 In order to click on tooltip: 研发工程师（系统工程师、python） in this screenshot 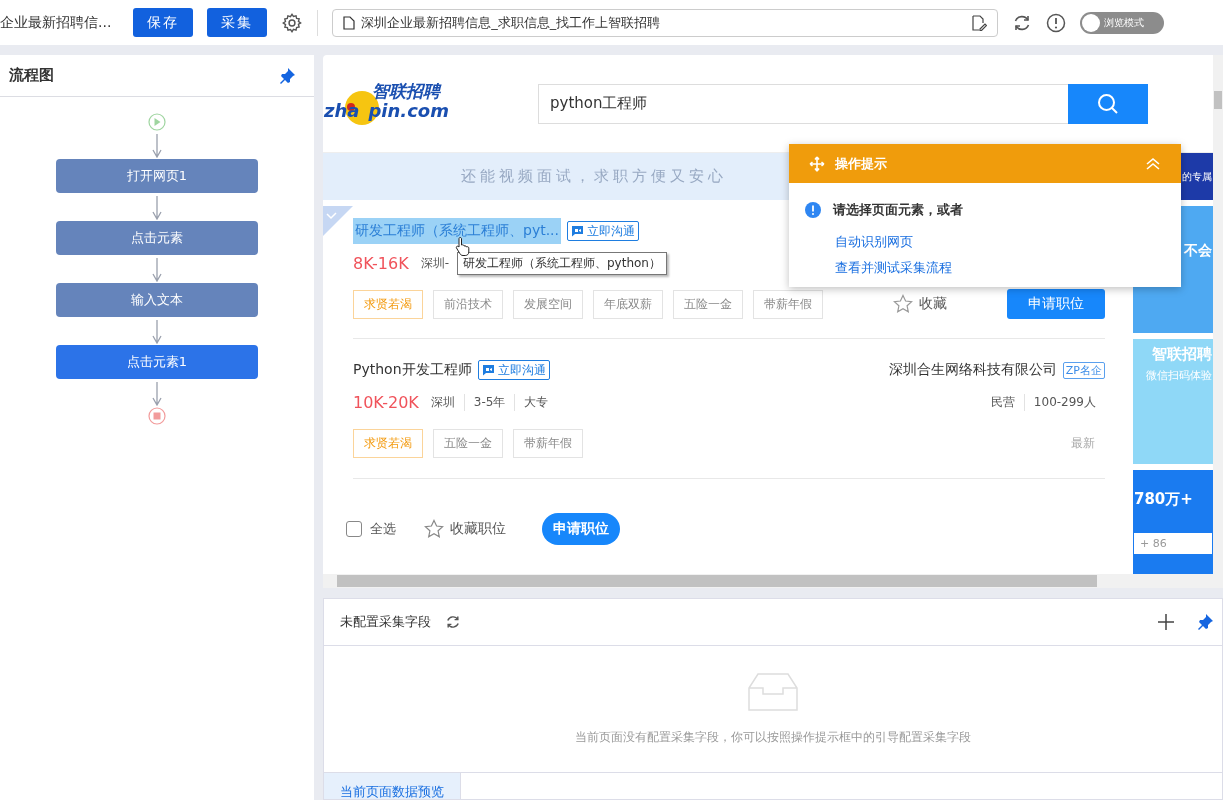, I will do `click(562, 263)`.